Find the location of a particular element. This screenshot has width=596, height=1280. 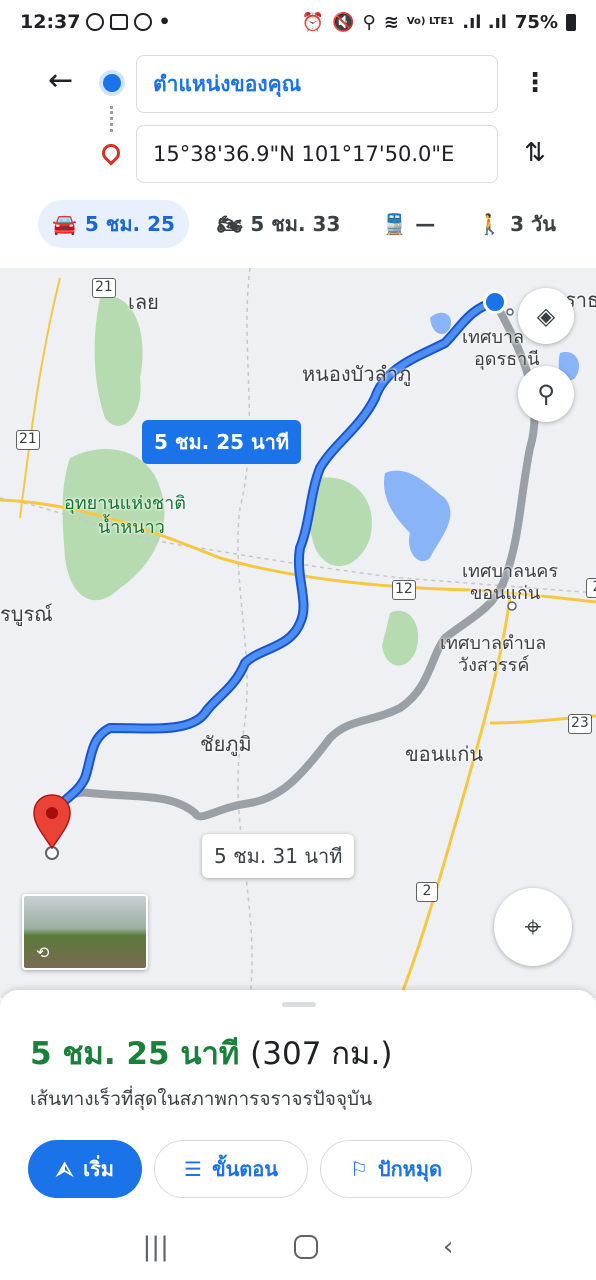

tab-car-label: 5 ชม. 25 is located at coordinates (129, 224).